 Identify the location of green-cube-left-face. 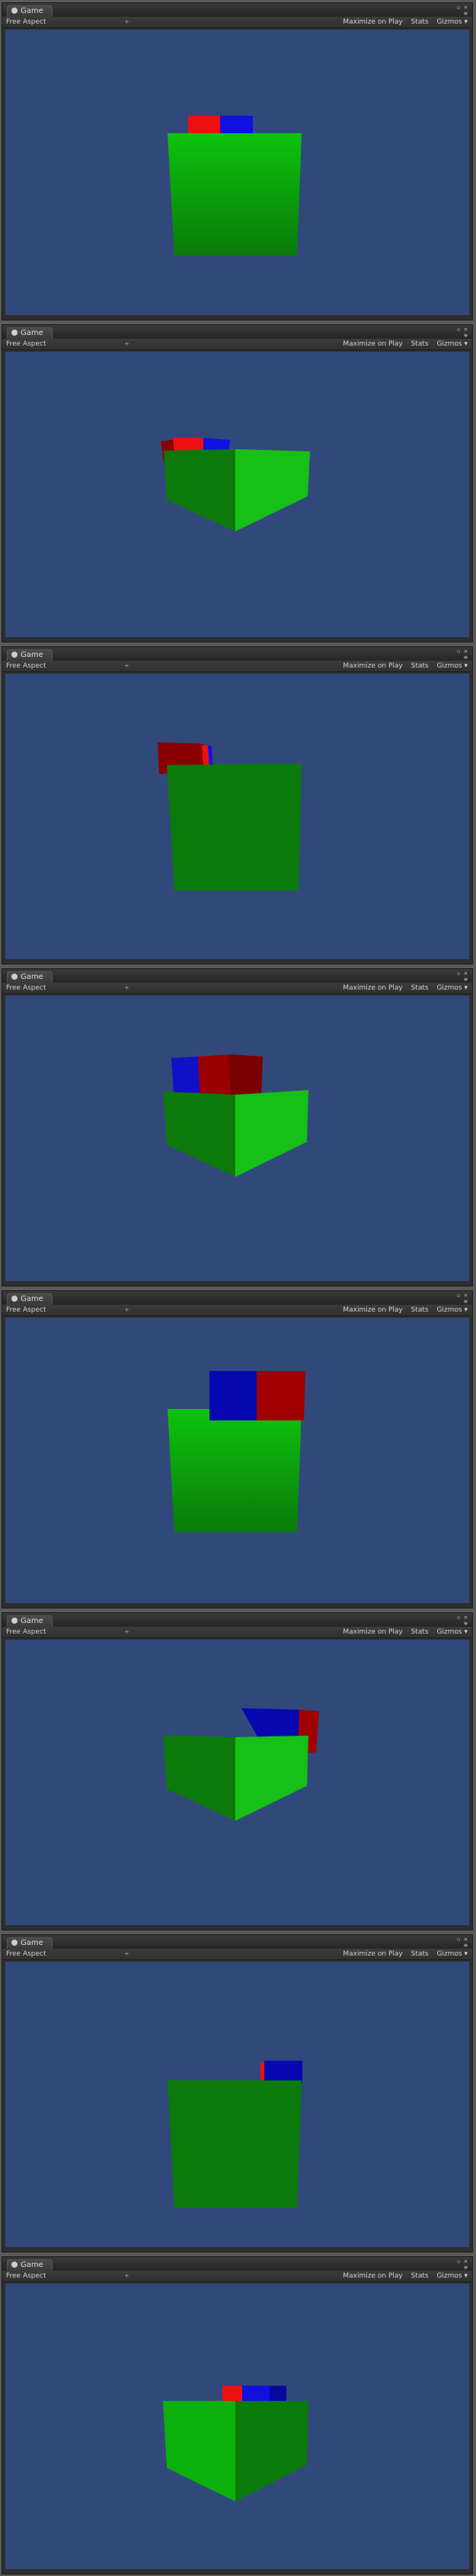
(199, 1134).